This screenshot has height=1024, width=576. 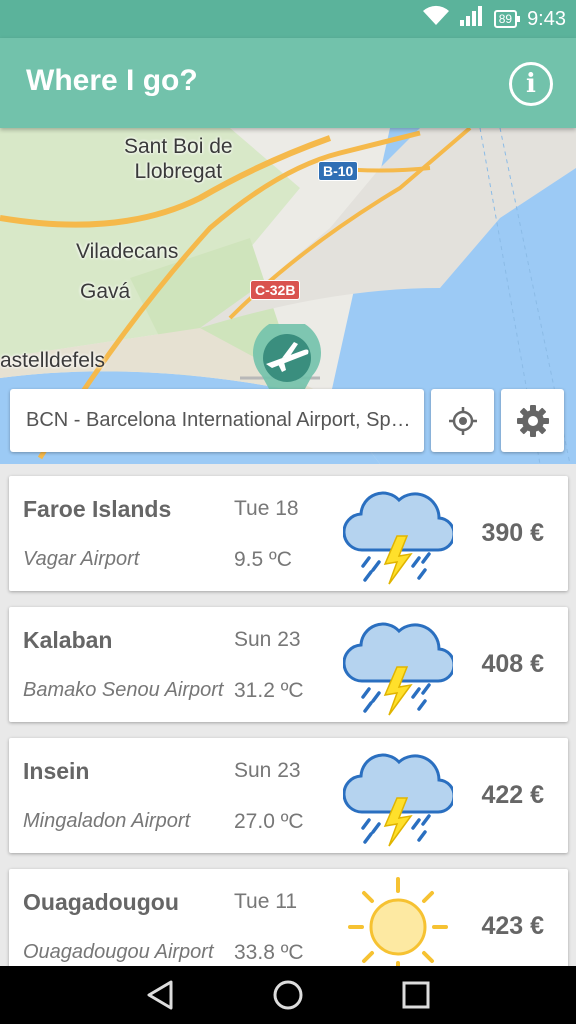 I want to click on locate-button, so click(x=462, y=420).